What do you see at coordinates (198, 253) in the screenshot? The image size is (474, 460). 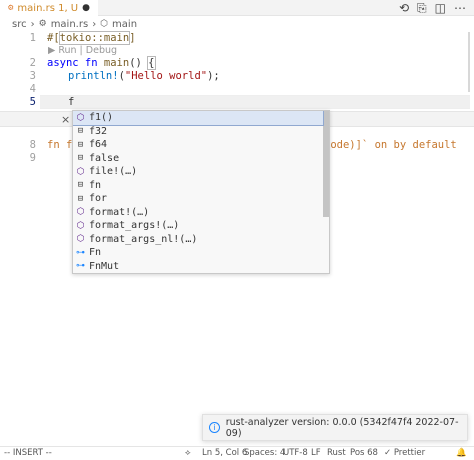 I see `suggest-item: ⊶ Fn` at bounding box center [198, 253].